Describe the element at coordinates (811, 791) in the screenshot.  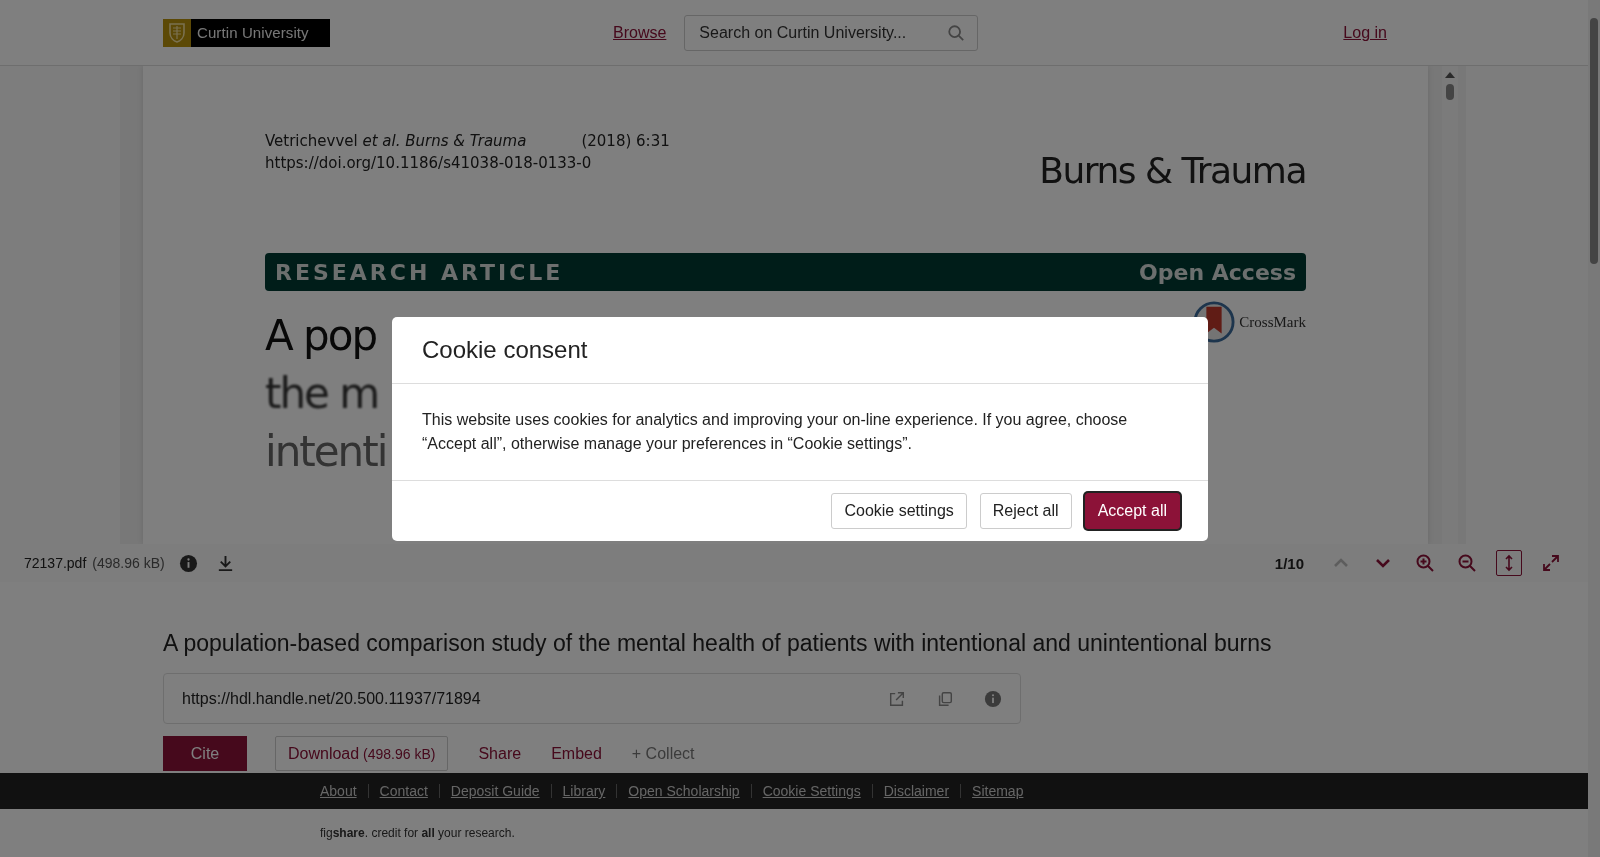
I see `footer-link: Cookie Settings` at that location.